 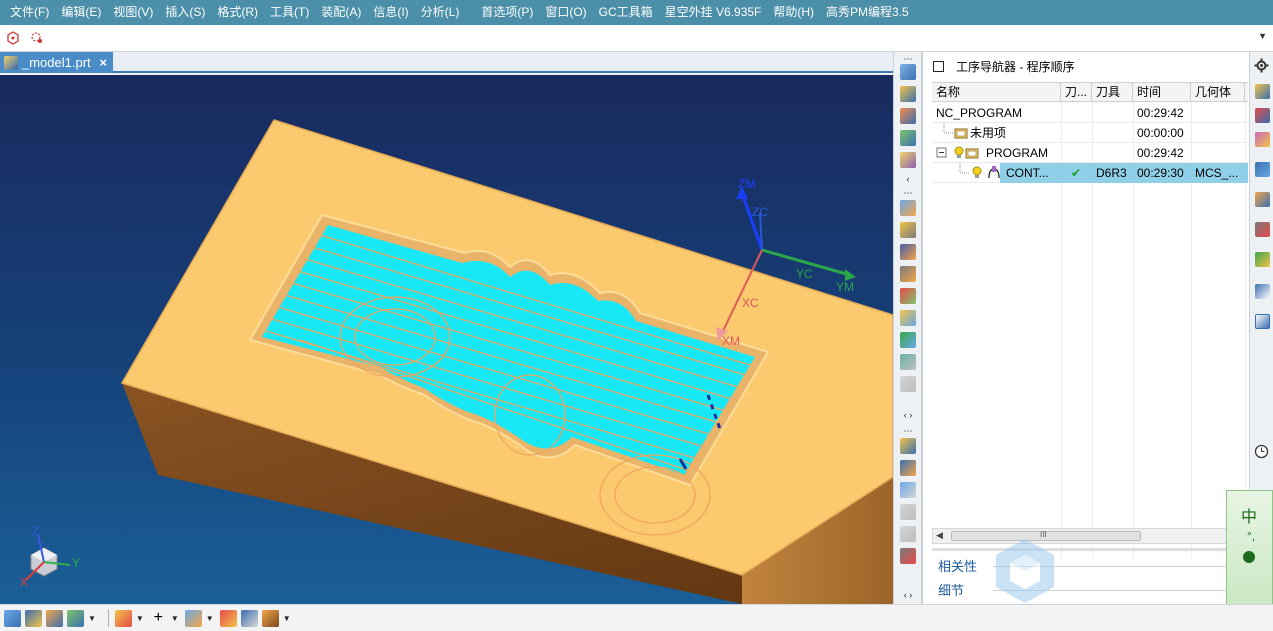 What do you see at coordinates (249, 618) in the screenshot?
I see `post-quick-icon` at bounding box center [249, 618].